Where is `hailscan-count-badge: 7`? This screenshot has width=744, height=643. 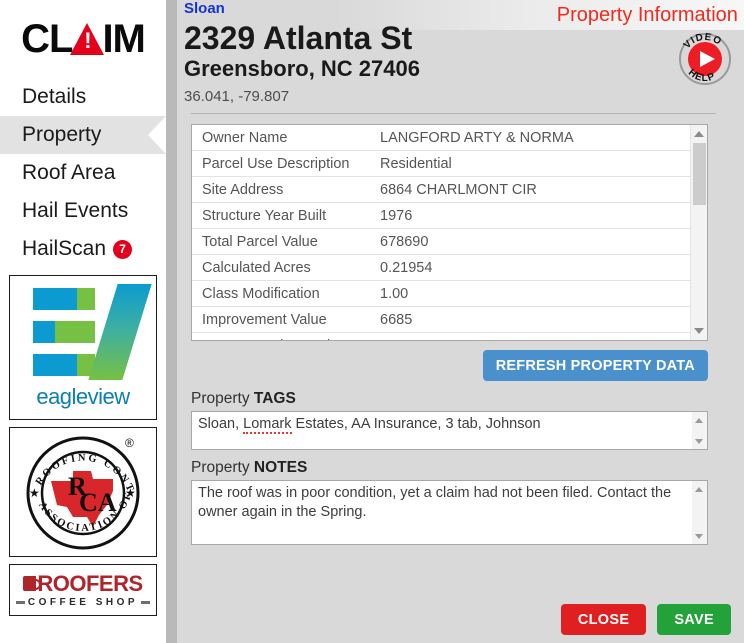
hailscan-count-badge: 7 is located at coordinates (123, 249).